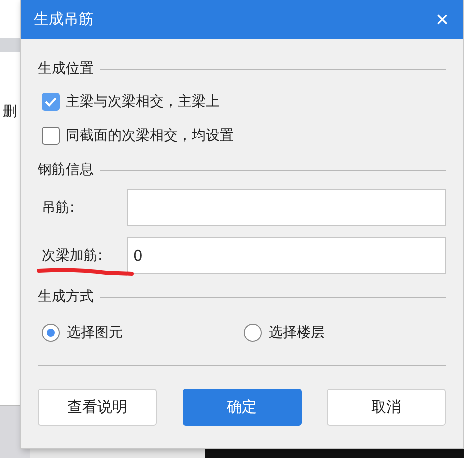  What do you see at coordinates (286, 255) in the screenshot?
I see `input-field: 0` at bounding box center [286, 255].